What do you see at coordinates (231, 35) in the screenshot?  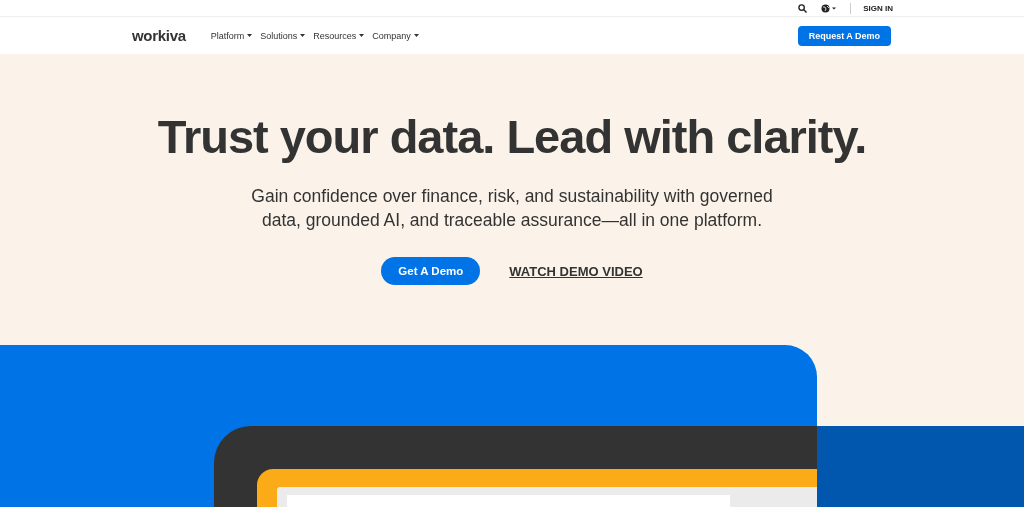 I see `nav-menu-item: Platform` at bounding box center [231, 35].